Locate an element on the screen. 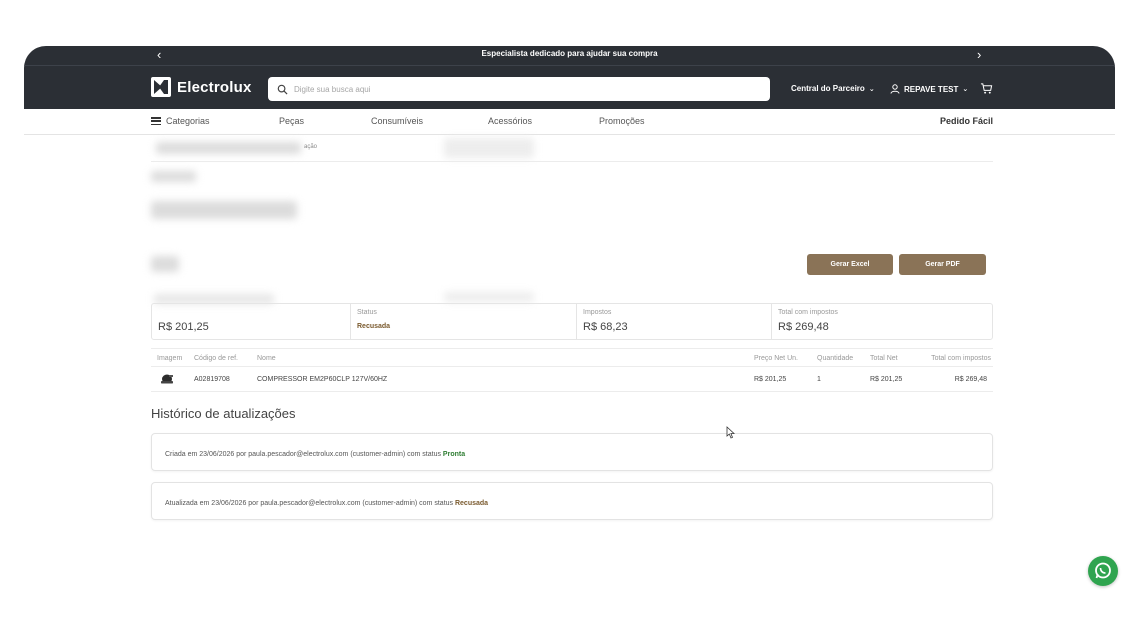 The height and width of the screenshot is (640, 1138). brand-logo: Electrolux is located at coordinates (201, 87).